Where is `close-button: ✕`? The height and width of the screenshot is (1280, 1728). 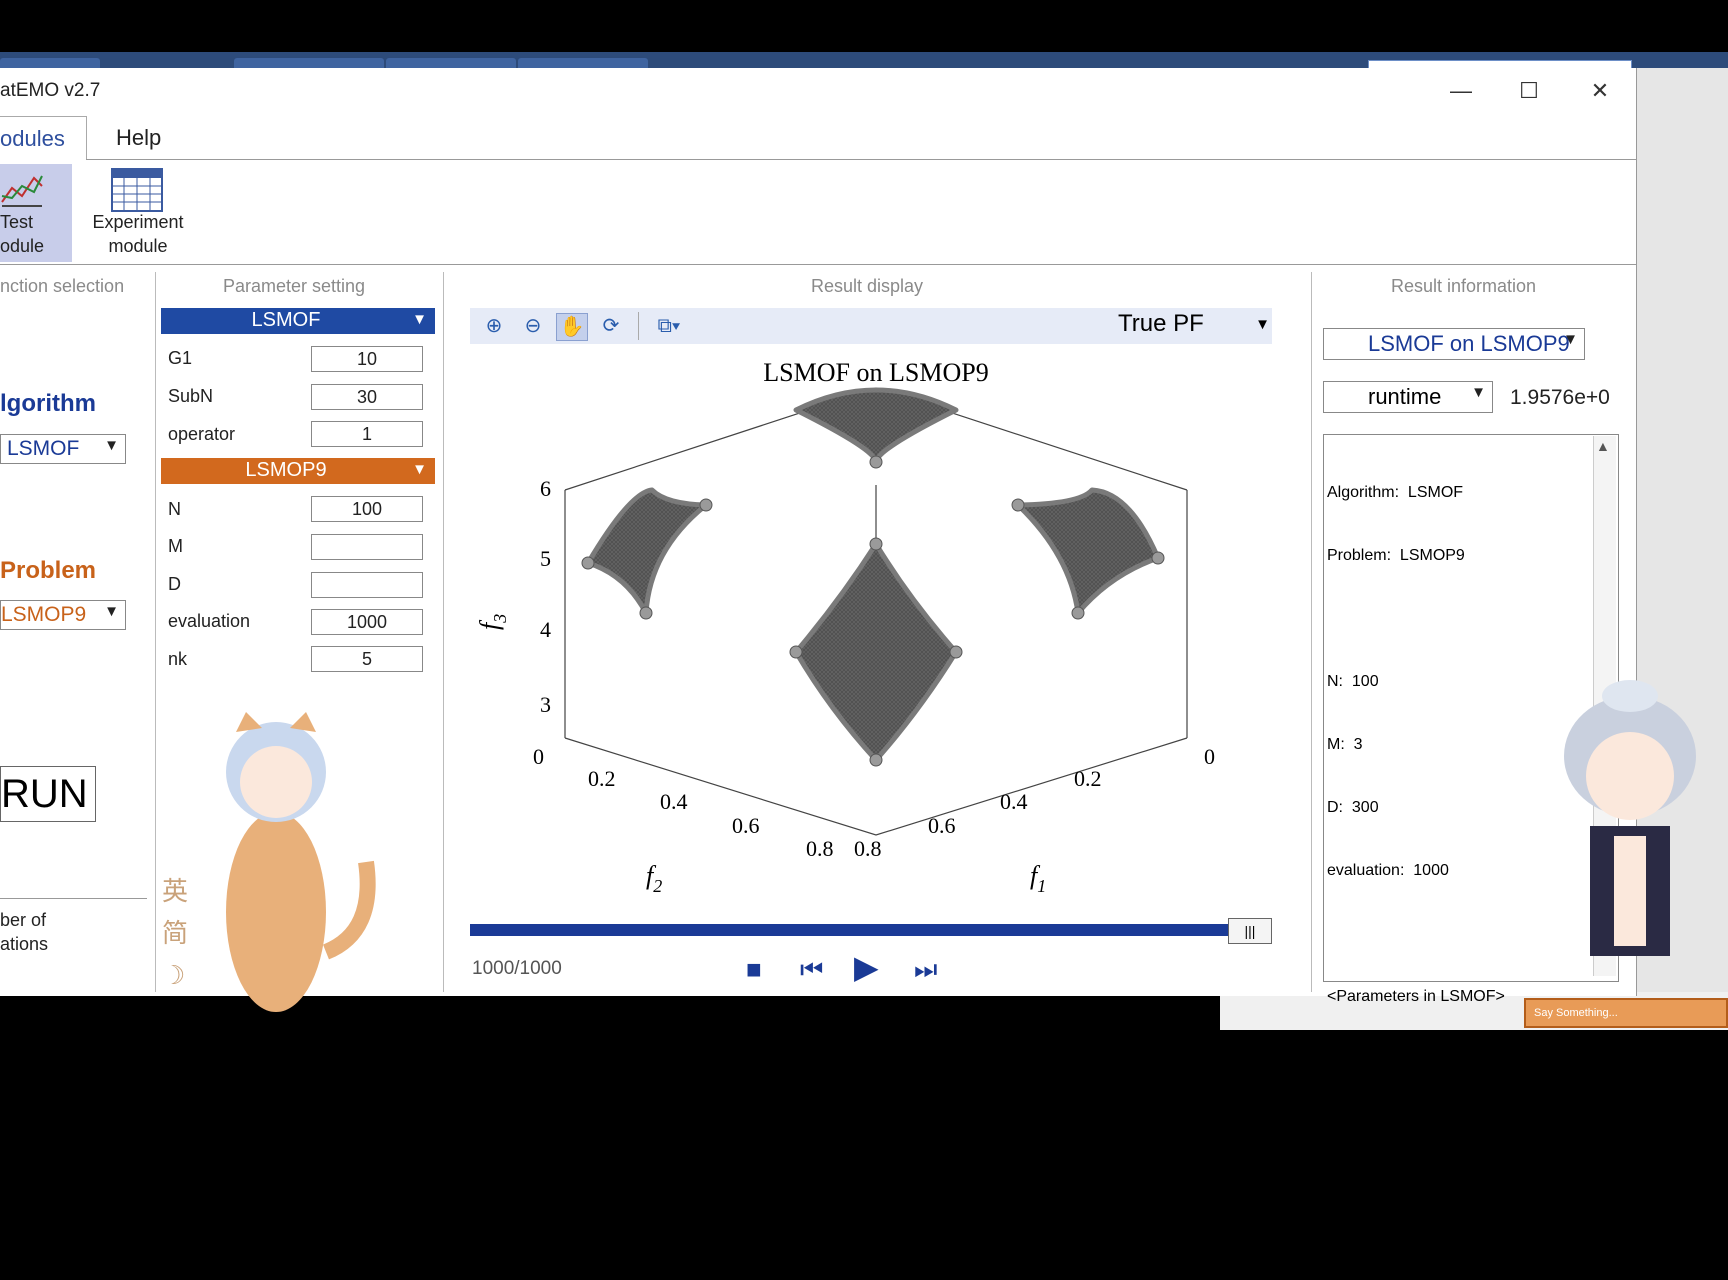 close-button: ✕ is located at coordinates (1600, 91).